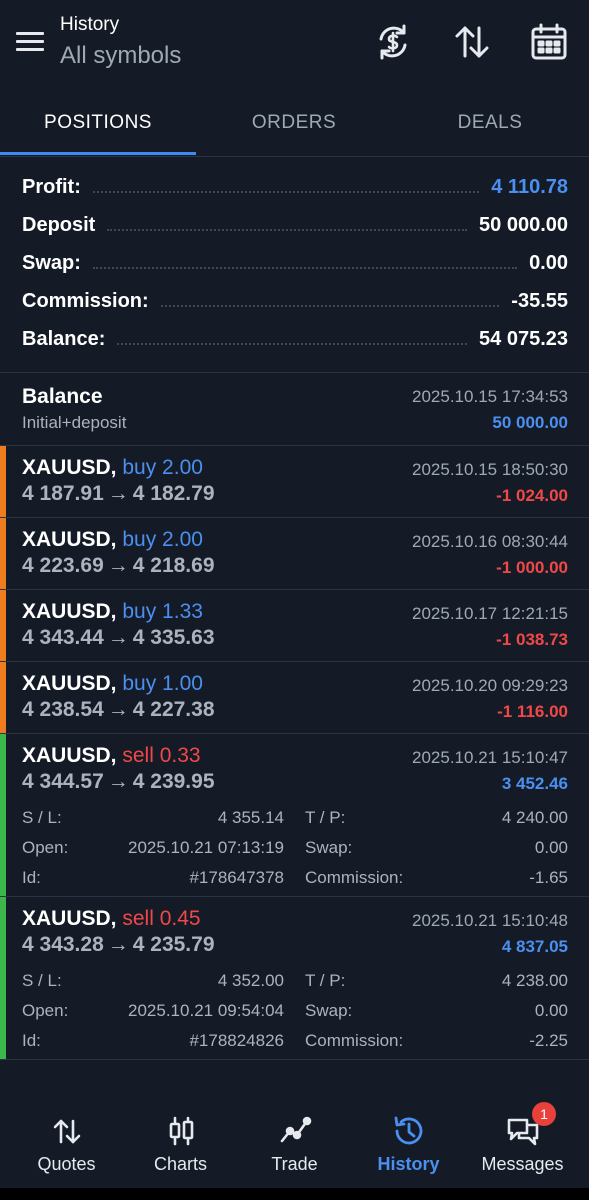 The image size is (589, 1200). I want to click on position-prices: 4 344.57 → 4 239.95, so click(118, 782).